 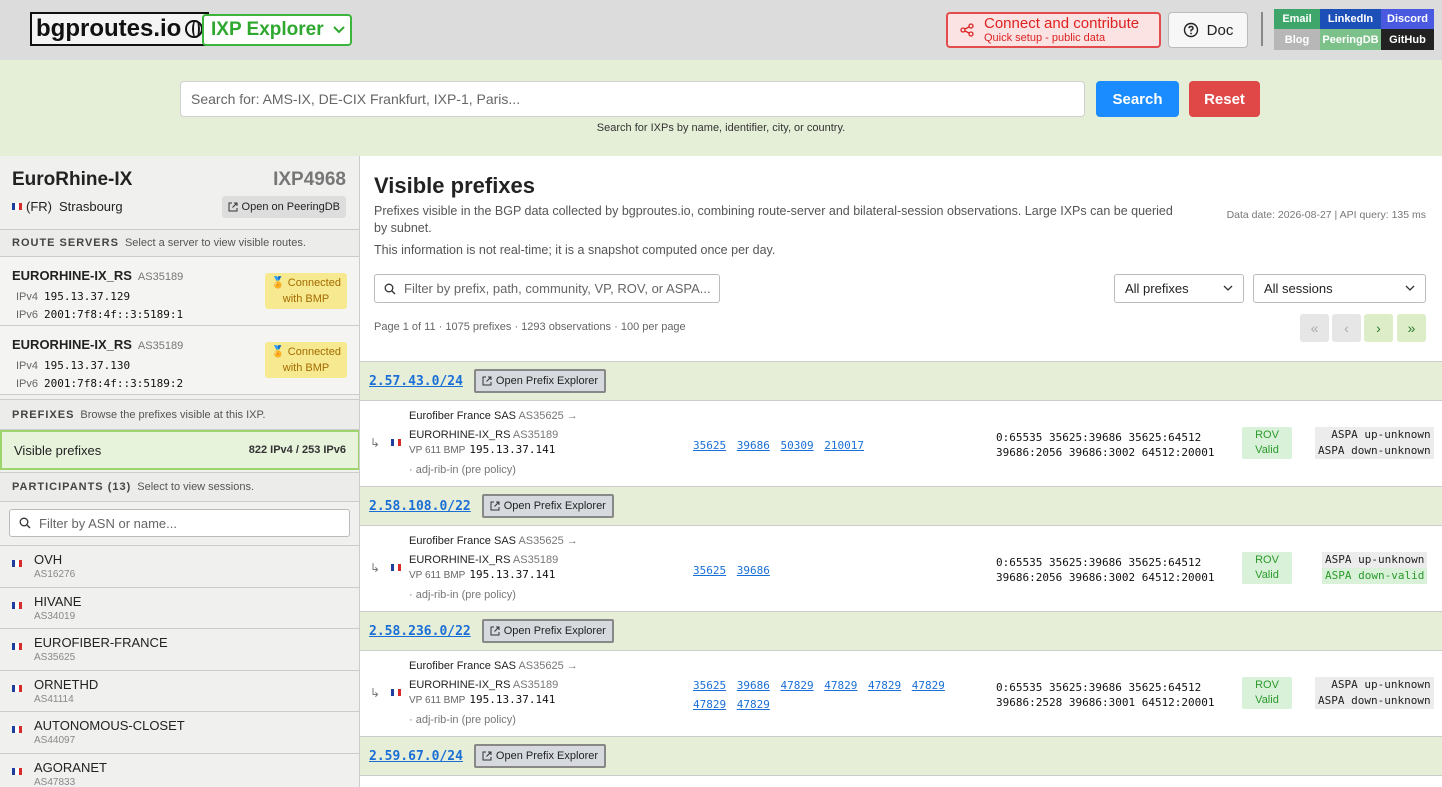 I want to click on rov-badge: ROV Valid, so click(x=1267, y=693).